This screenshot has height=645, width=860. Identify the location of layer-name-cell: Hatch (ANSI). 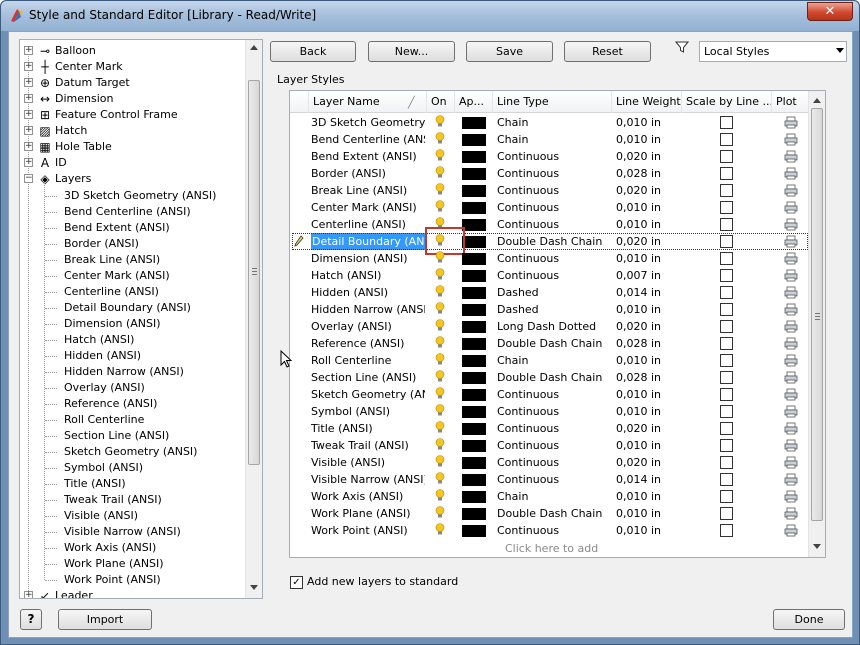
(368, 275).